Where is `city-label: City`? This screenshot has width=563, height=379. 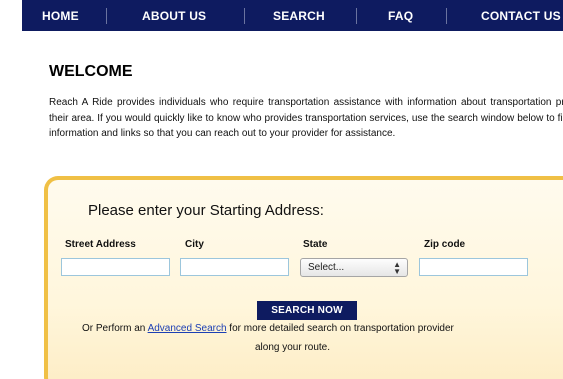 city-label: City is located at coordinates (194, 244).